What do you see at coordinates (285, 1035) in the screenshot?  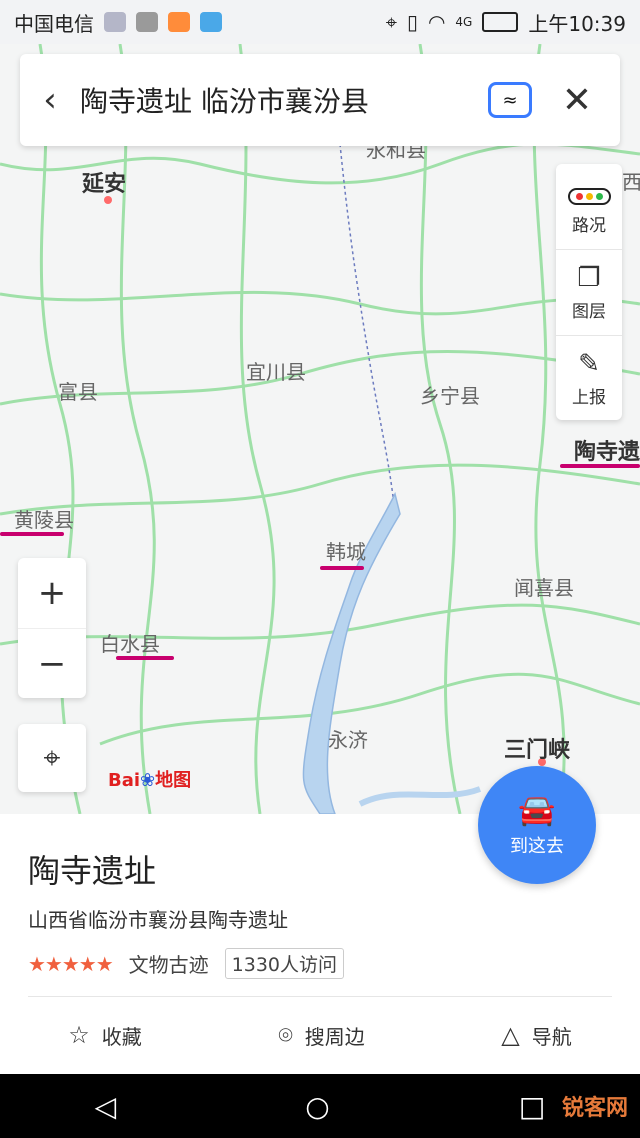 I see `location-pin-icon: ⌾` at bounding box center [285, 1035].